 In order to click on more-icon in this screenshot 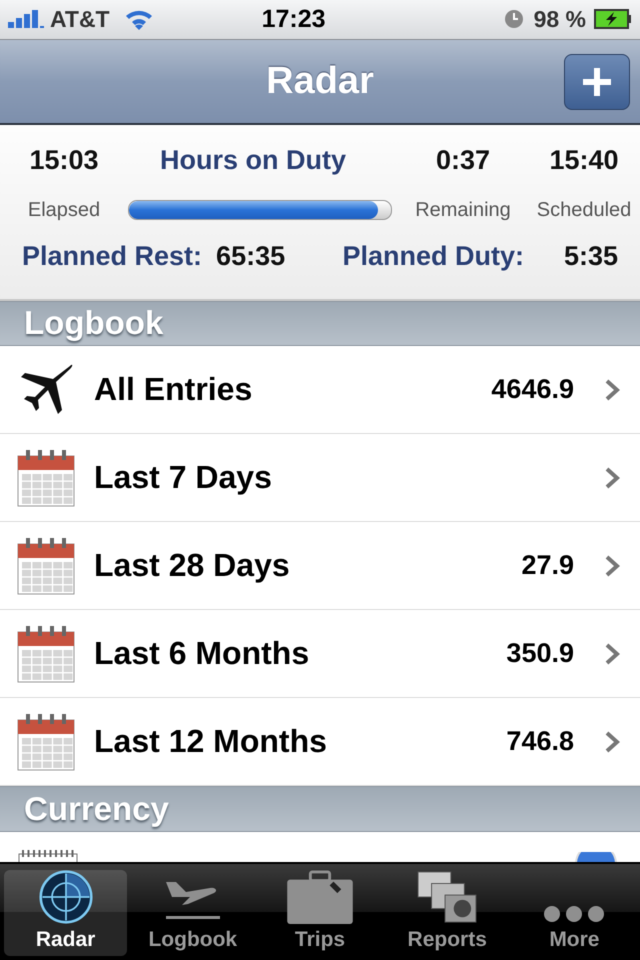, I will do `click(574, 914)`.